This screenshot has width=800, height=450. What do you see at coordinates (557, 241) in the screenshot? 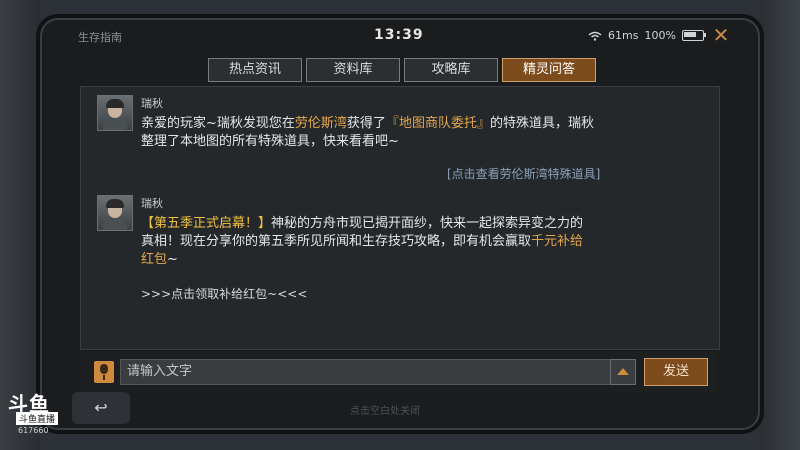
I see `highlight-text: 千元补给` at bounding box center [557, 241].